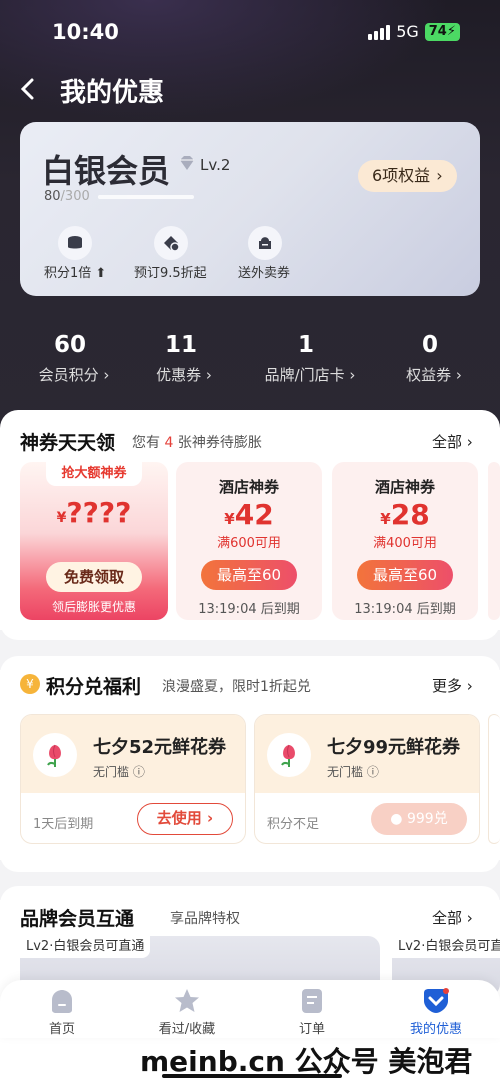  Describe the element at coordinates (62, 1027) in the screenshot. I see `tab-home: 首页` at that location.